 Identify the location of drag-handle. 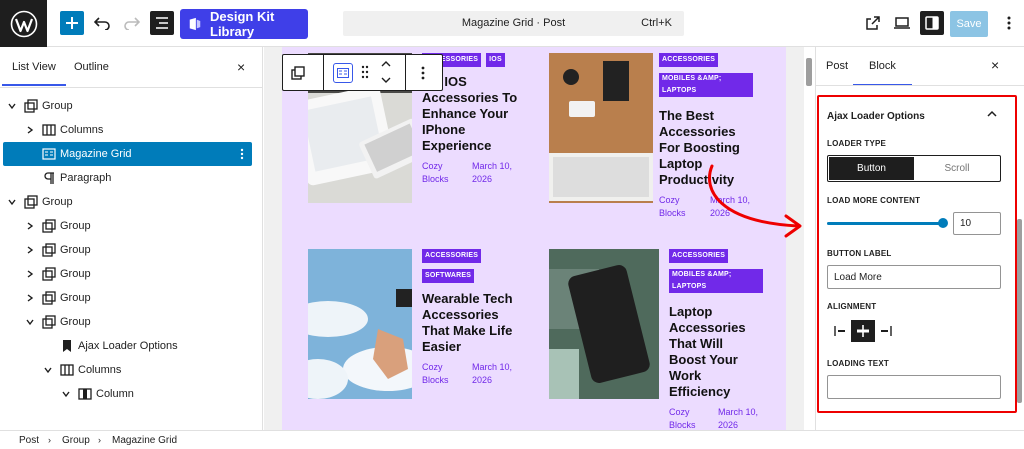
(365, 72).